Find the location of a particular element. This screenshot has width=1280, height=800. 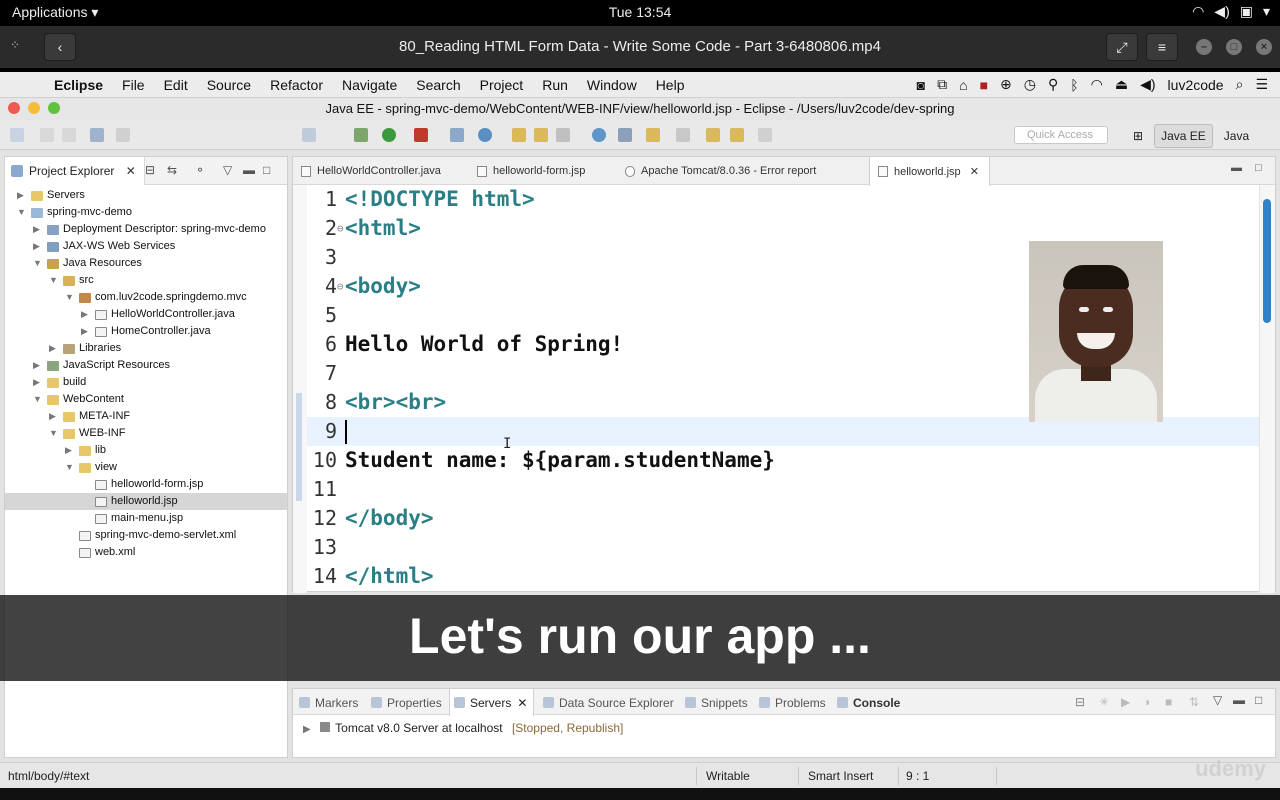

editor-tab-helloworld: helloworld.jsp ✕ is located at coordinates (929, 171).